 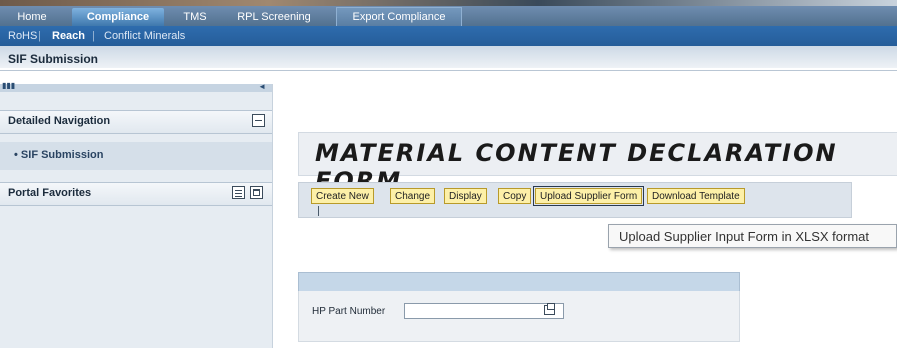 What do you see at coordinates (9, 85) in the screenshot?
I see `grip-icon: ▮▮▮` at bounding box center [9, 85].